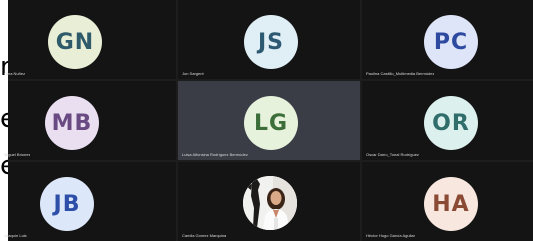 The image size is (533, 241). What do you see at coordinates (400, 73) in the screenshot?
I see `participant-name: Paulina Castillo_Multimedia Bermúdez` at bounding box center [400, 73].